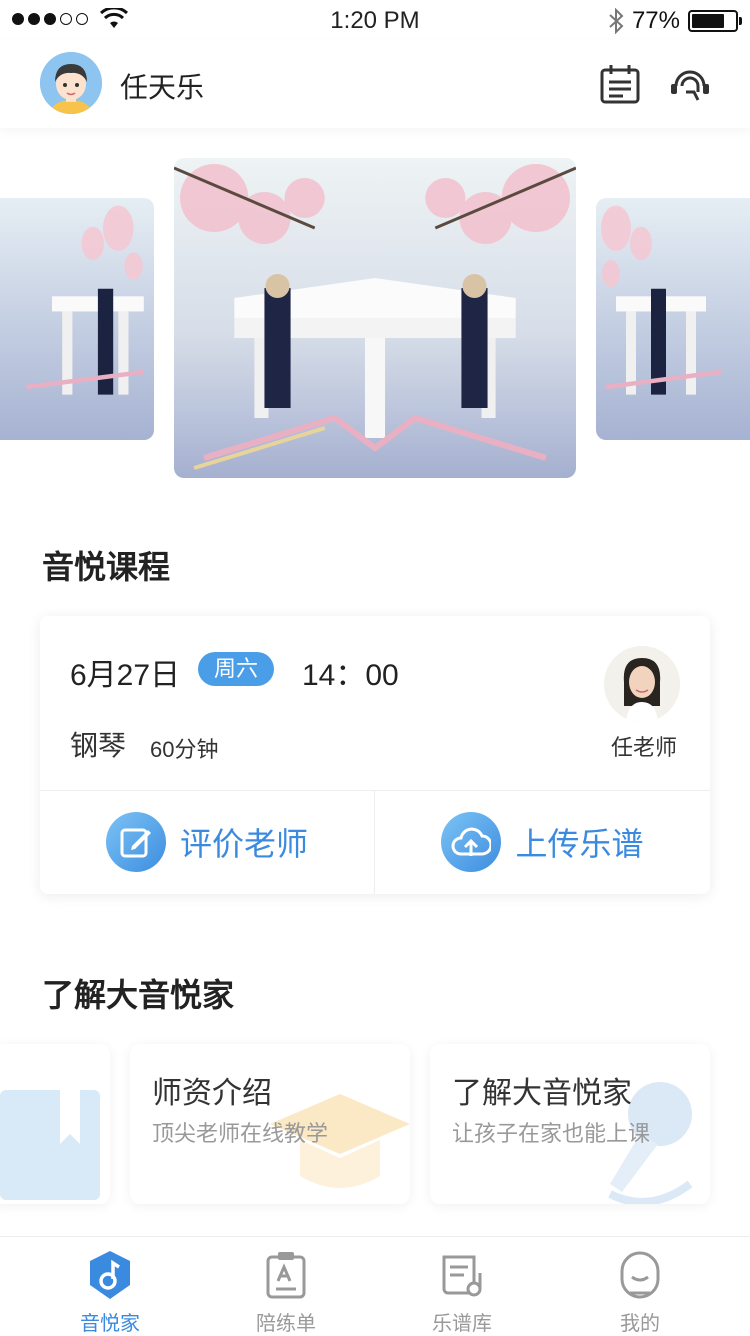  Describe the element at coordinates (71, 83) in the screenshot. I see `user-avatar` at that location.